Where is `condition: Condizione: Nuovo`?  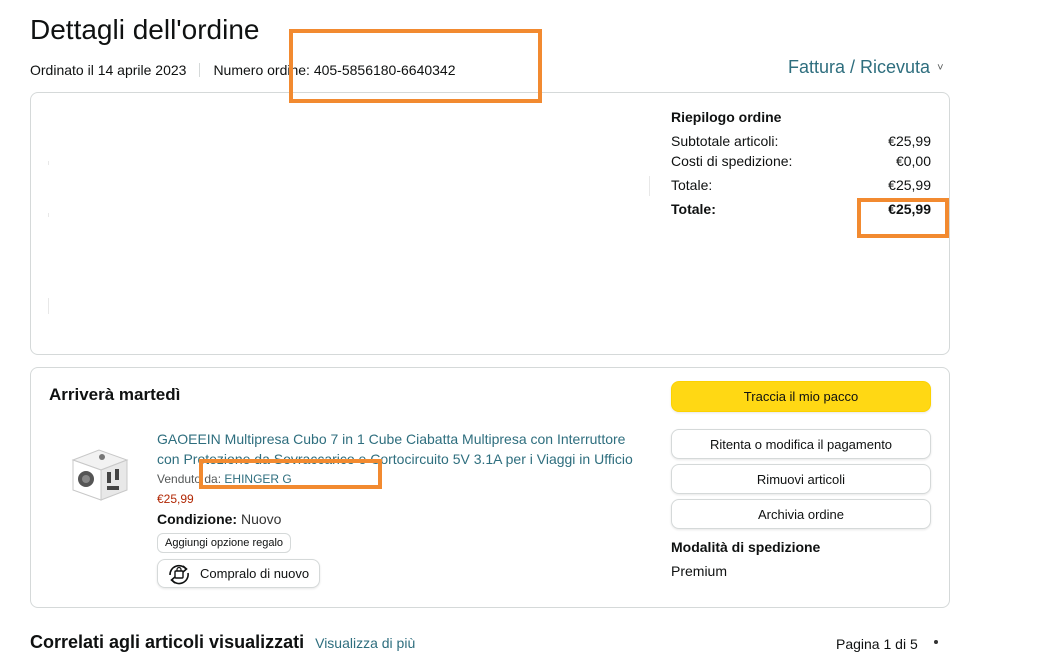
condition: Condizione: Nuovo is located at coordinates (219, 519).